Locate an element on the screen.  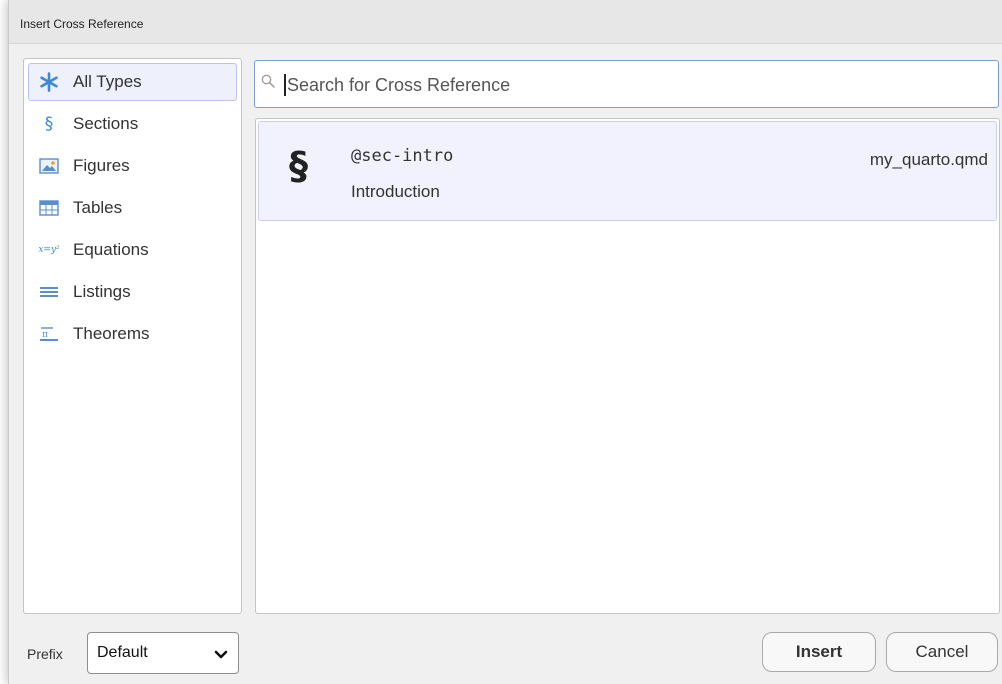
theorem-icon: π is located at coordinates (49, 334).